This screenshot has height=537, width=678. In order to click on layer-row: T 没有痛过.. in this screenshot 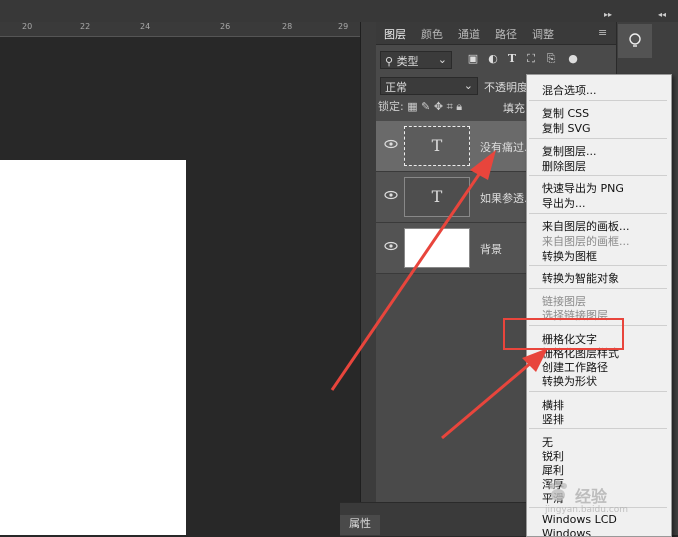, I will do `click(453, 146)`.